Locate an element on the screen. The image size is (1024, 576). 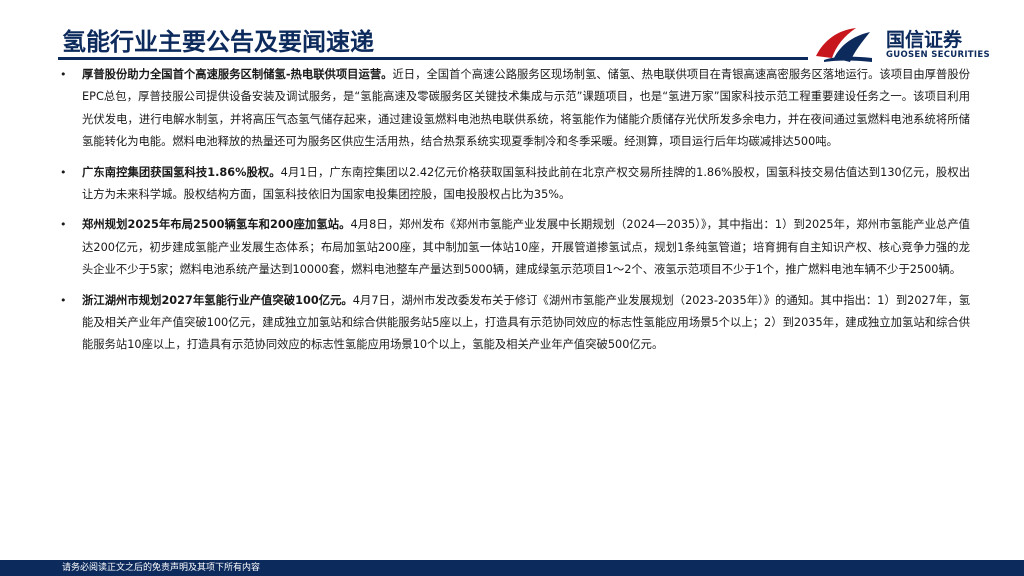
footer-bar: 请务必阅读正文之后的免责声明及其项下所有内容 is located at coordinates (512, 568).